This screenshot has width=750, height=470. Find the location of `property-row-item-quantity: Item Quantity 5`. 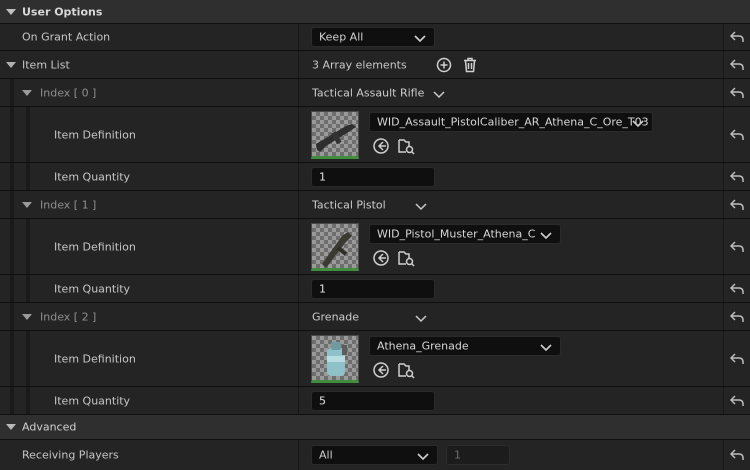

property-row-item-quantity: Item Quantity 5 is located at coordinates (375, 401).